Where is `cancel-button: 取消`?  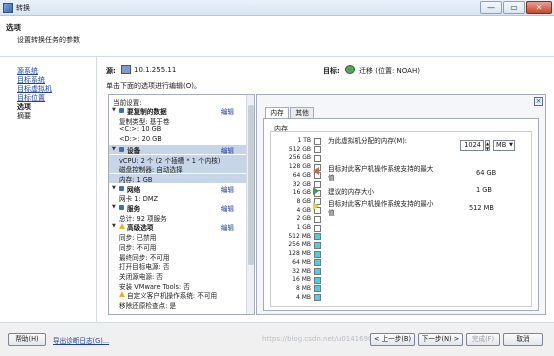 cancel-button: 取消 is located at coordinates (523, 339).